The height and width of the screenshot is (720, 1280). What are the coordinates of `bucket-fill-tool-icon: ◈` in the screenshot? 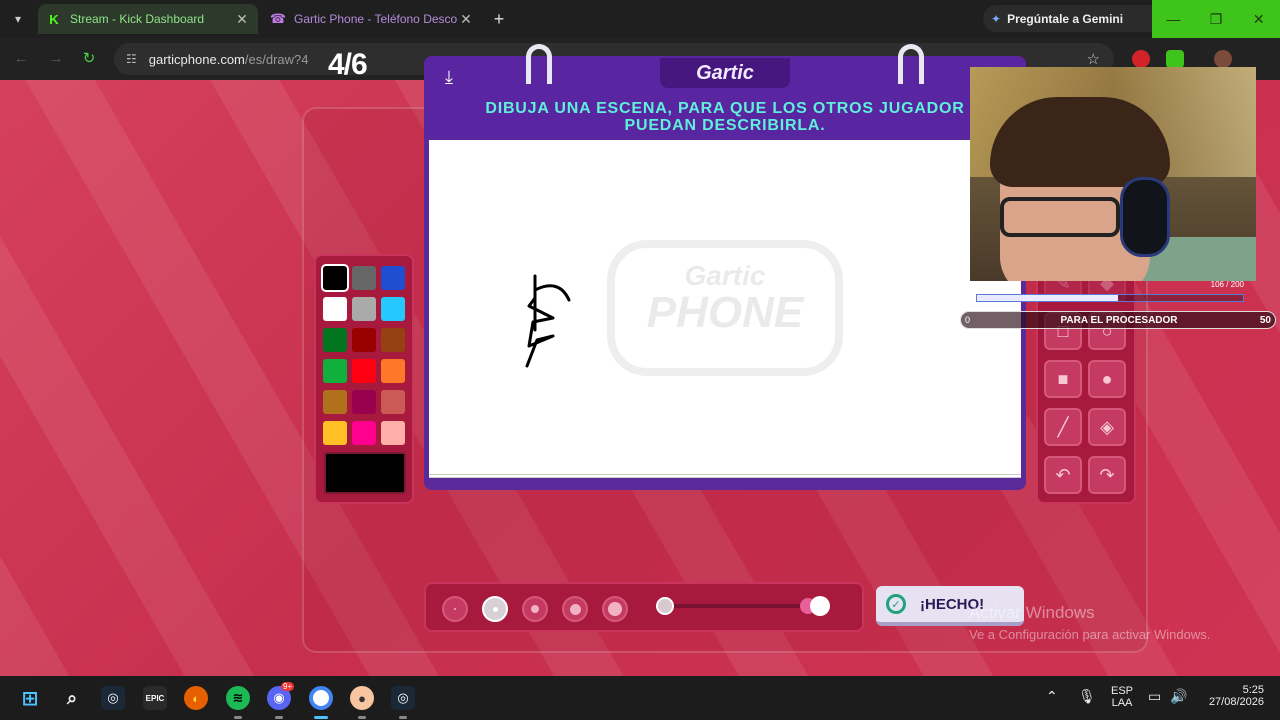 It's located at (1107, 427).